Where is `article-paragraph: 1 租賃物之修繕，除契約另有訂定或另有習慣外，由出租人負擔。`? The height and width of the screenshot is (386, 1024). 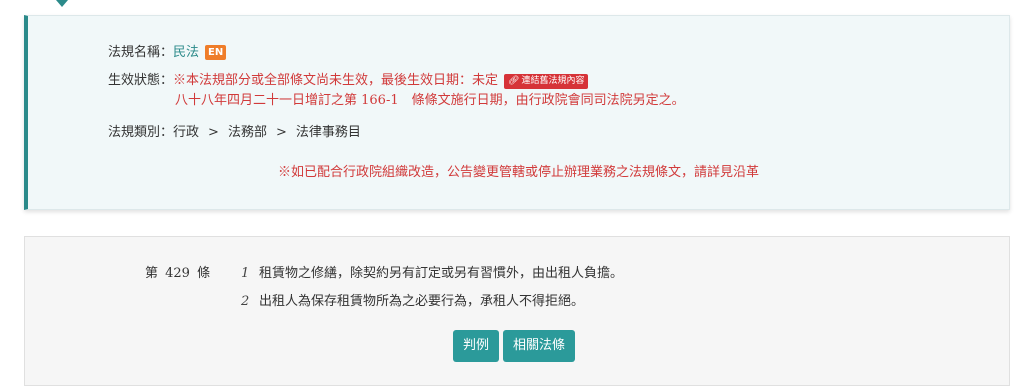 article-paragraph: 1 租賃物之修繕，除契約另有訂定或另有習慣外，由出租人負擔。 is located at coordinates (432, 274).